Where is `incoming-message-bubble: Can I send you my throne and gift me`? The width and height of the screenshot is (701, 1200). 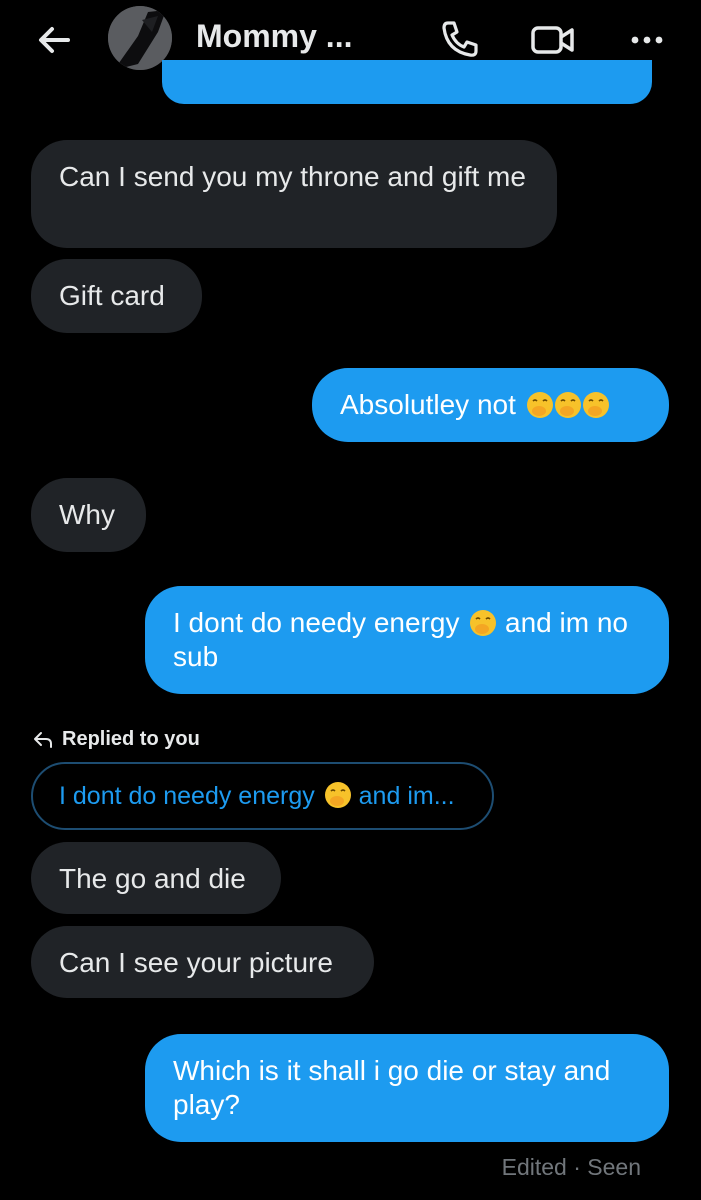 incoming-message-bubble: Can I send you my throne and gift me is located at coordinates (294, 194).